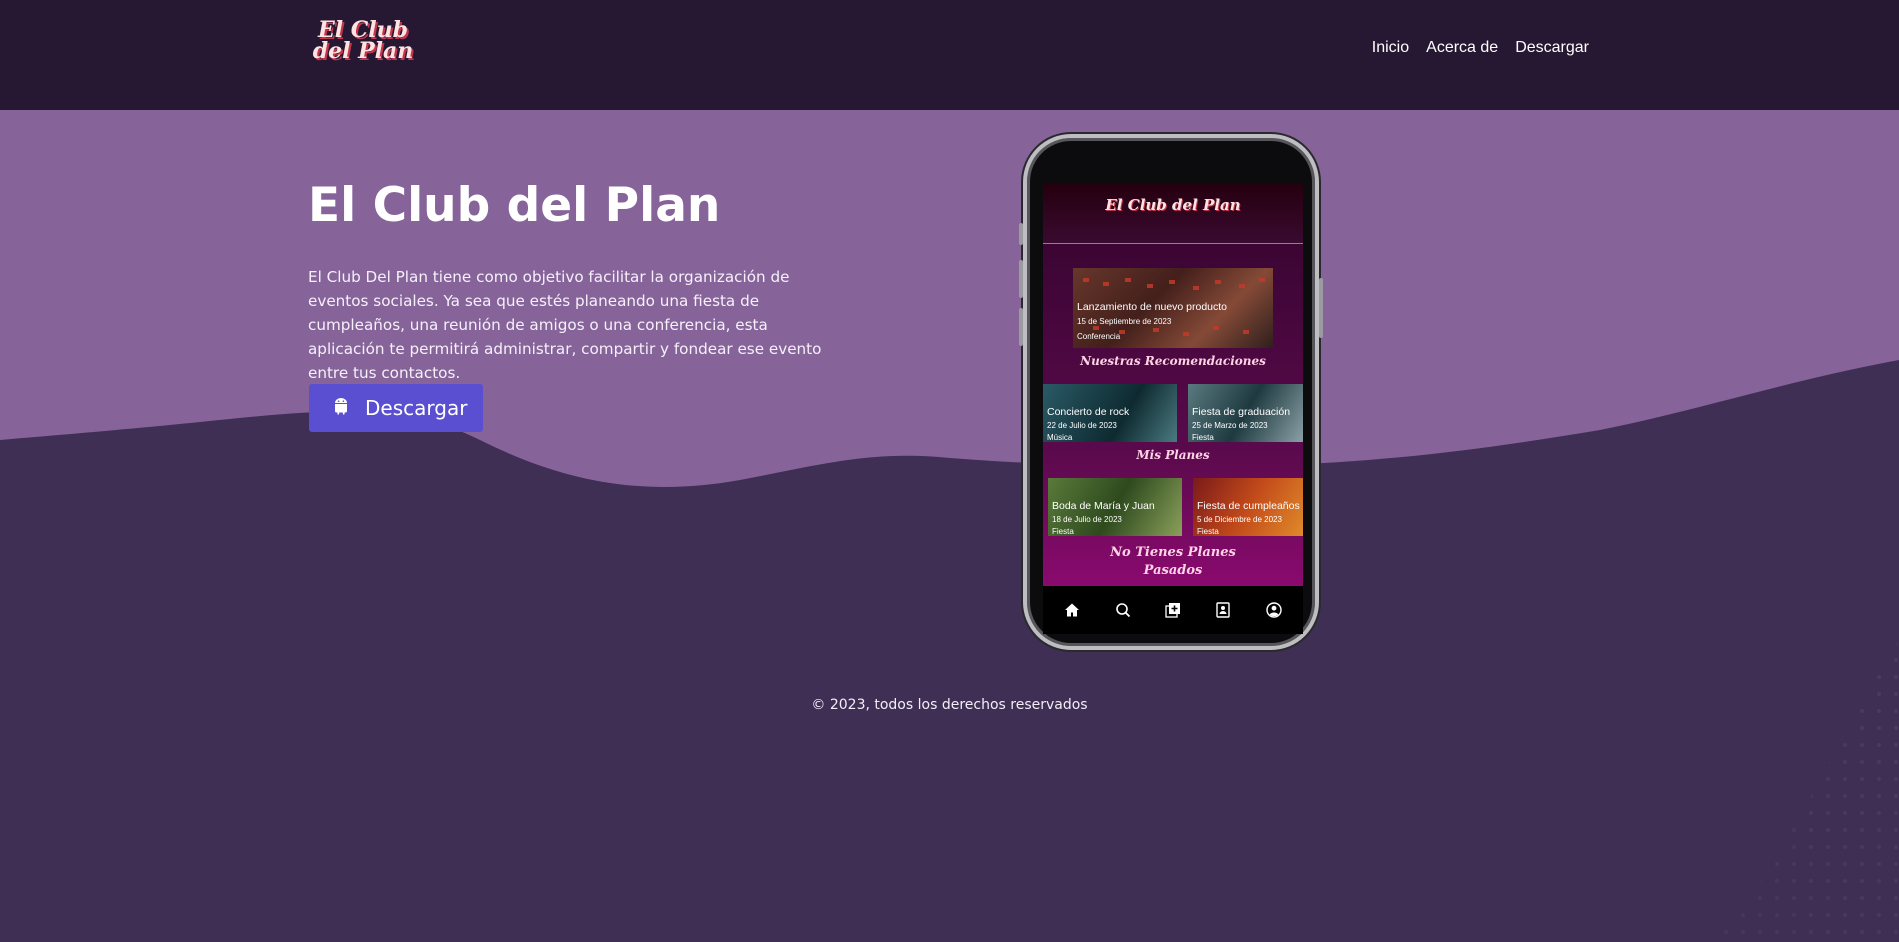 The image size is (1899, 942). I want to click on phone-side-button, so click(1021, 234).